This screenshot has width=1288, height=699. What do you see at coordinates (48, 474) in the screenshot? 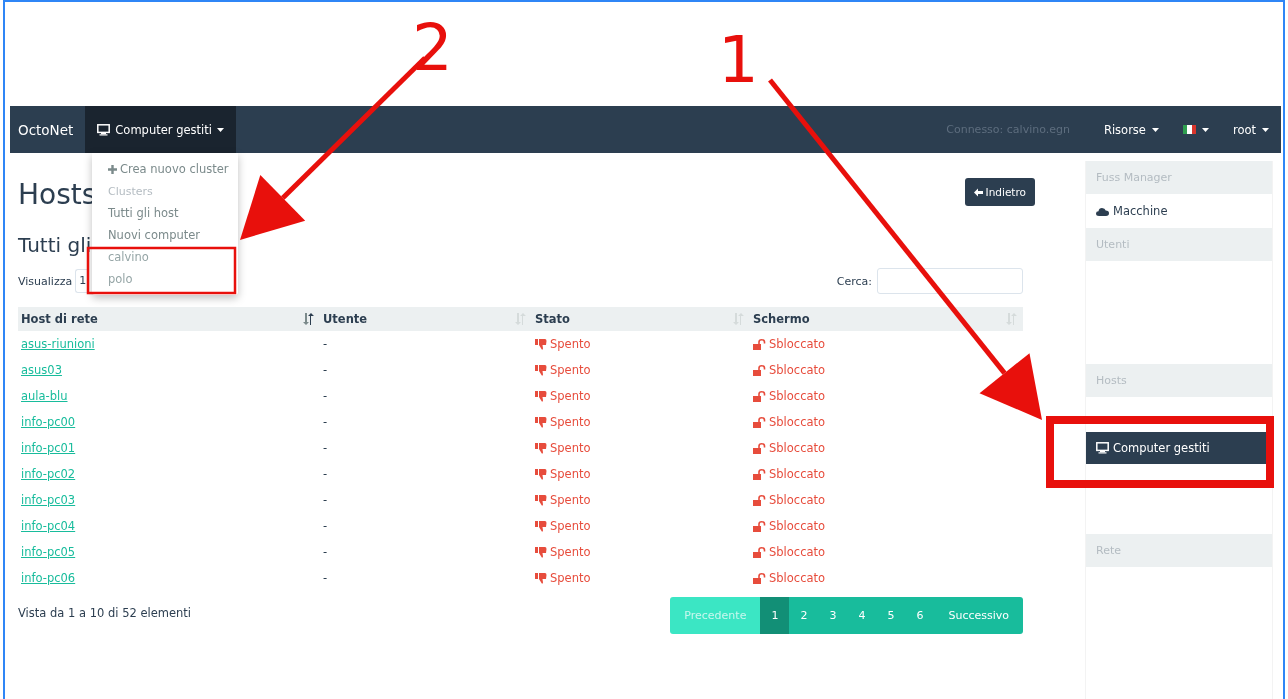
I see `host-link: info-pc02` at bounding box center [48, 474].